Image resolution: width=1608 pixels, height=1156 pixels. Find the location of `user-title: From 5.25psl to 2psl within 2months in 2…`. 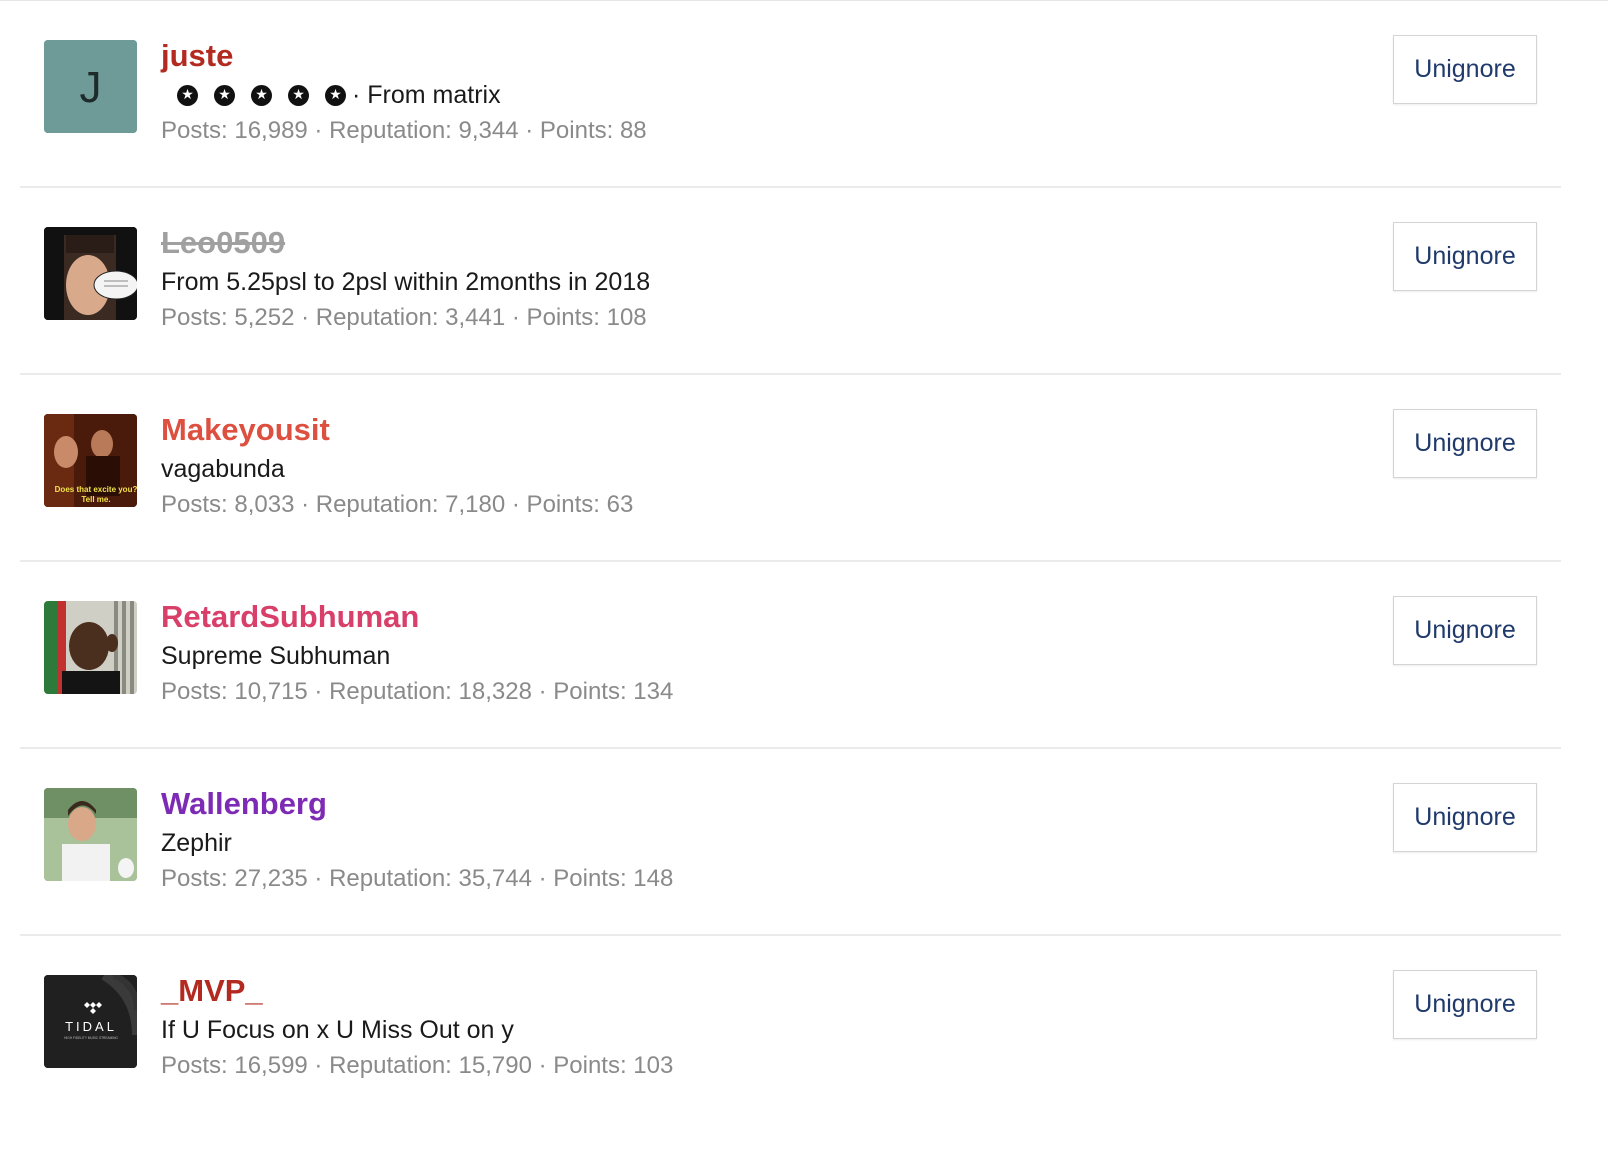

user-title: From 5.25psl to 2psl within 2months in 2… is located at coordinates (406, 282).